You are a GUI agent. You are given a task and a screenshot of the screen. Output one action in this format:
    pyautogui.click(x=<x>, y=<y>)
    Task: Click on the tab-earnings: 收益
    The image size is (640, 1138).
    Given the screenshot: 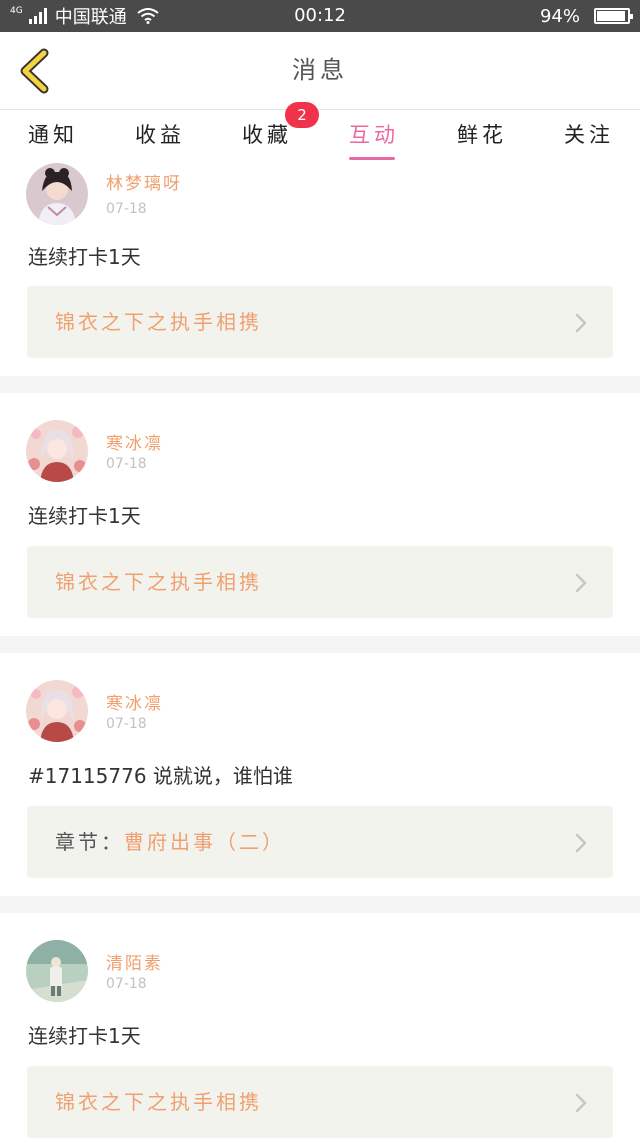 What is the action you would take?
    pyautogui.click(x=160, y=140)
    